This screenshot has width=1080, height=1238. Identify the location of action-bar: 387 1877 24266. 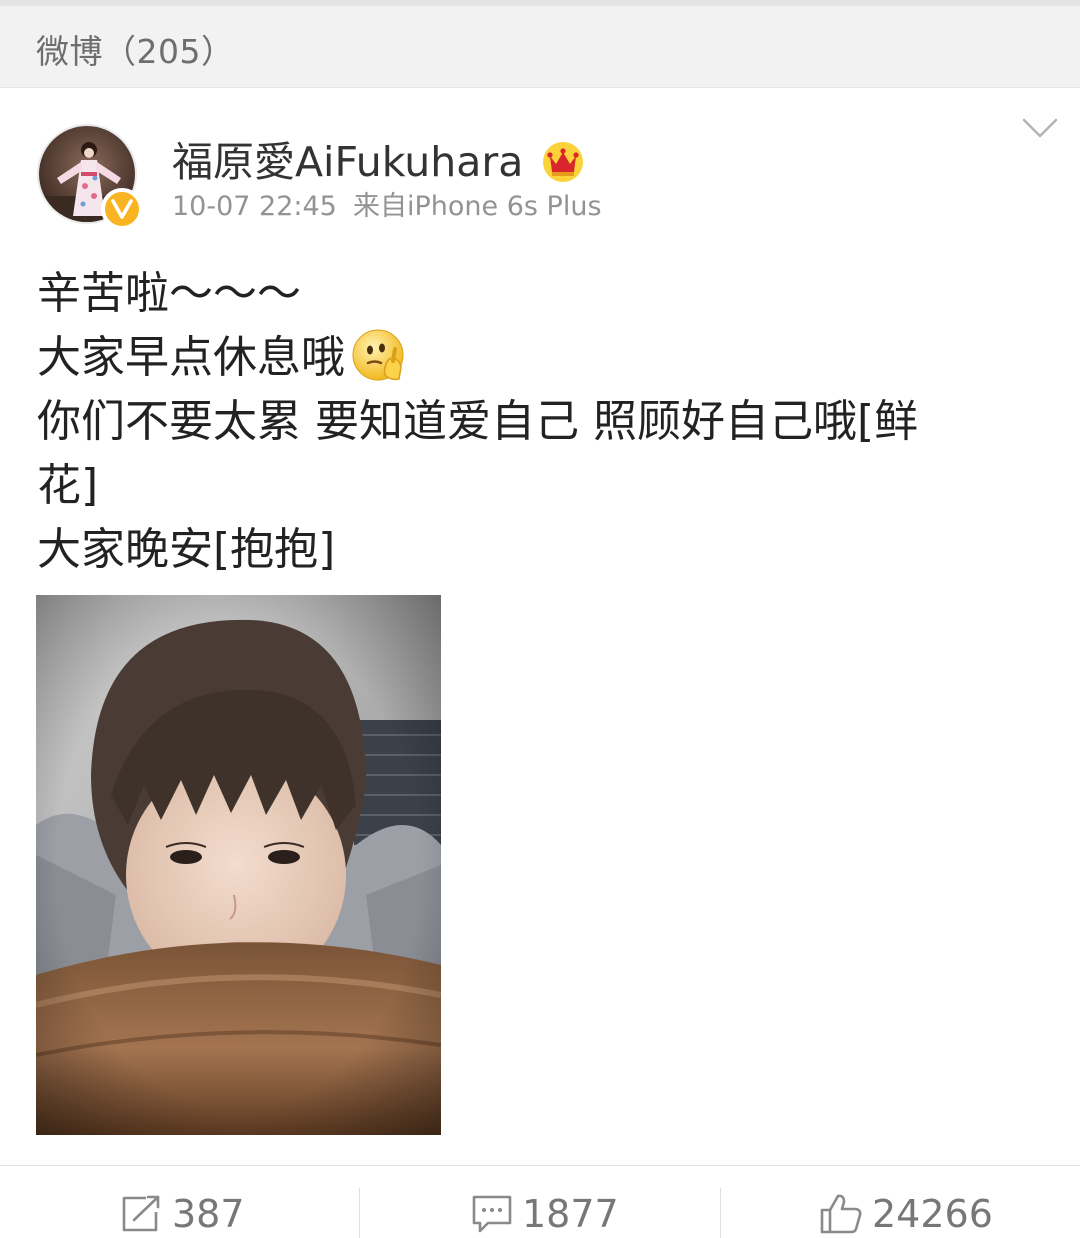
(540, 1201).